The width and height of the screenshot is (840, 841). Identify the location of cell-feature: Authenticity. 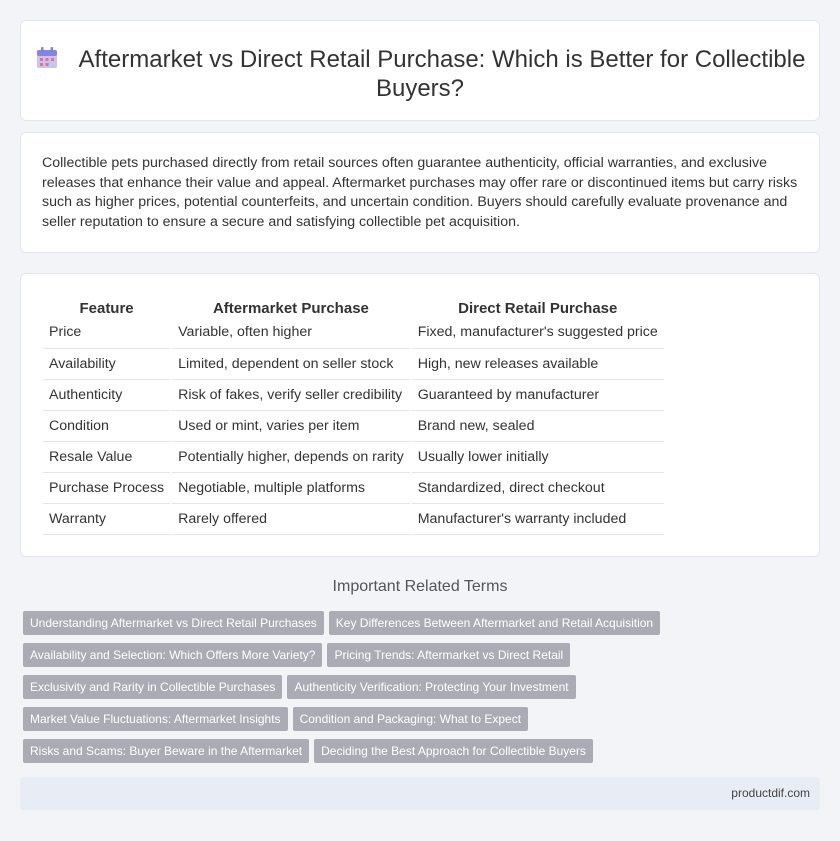
(107, 395).